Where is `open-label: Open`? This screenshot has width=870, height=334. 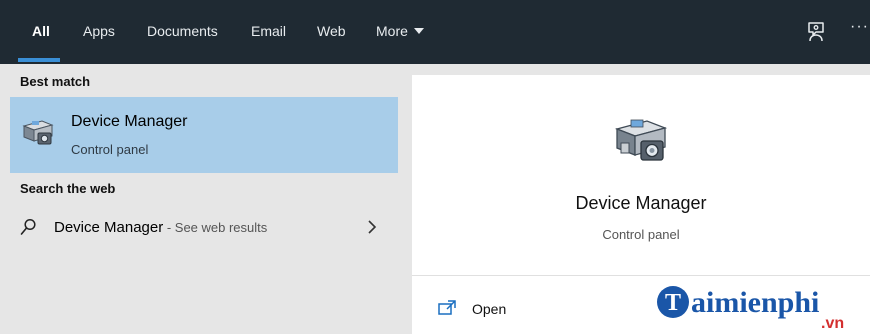 open-label: Open is located at coordinates (489, 309).